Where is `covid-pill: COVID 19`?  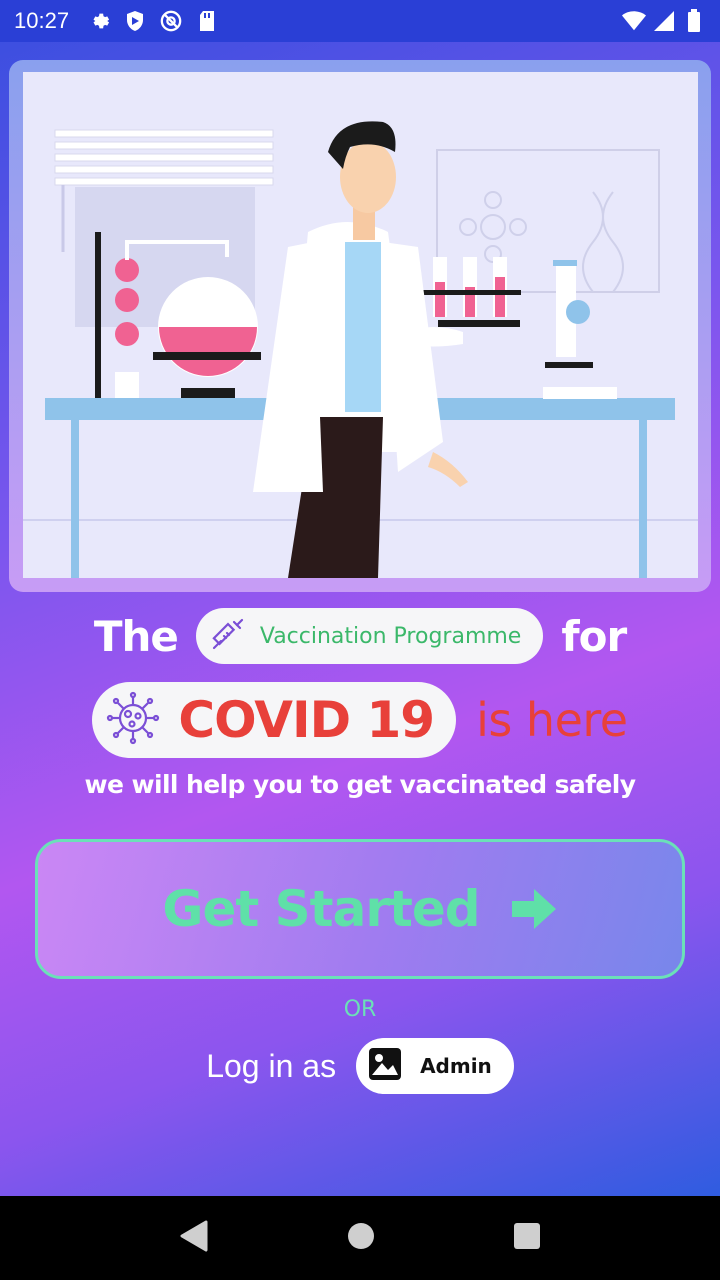
covid-pill: COVID 19 is located at coordinates (274, 720).